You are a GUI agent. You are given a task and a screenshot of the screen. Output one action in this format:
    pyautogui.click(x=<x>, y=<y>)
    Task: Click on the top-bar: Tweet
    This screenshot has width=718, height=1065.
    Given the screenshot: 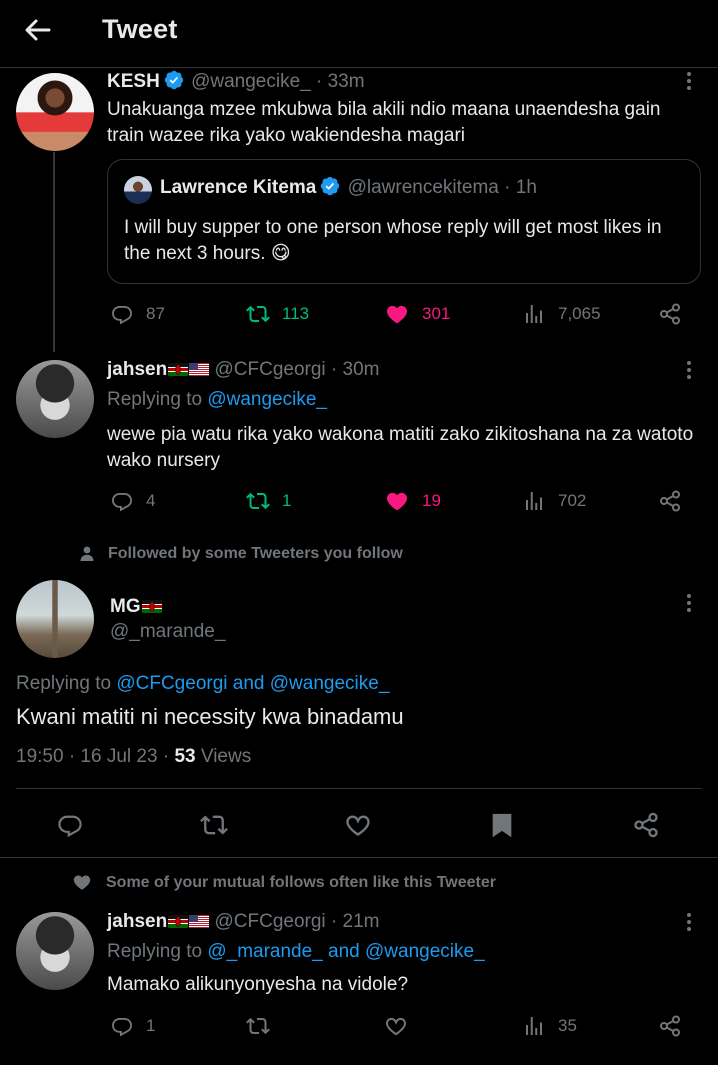 What is the action you would take?
    pyautogui.click(x=359, y=34)
    